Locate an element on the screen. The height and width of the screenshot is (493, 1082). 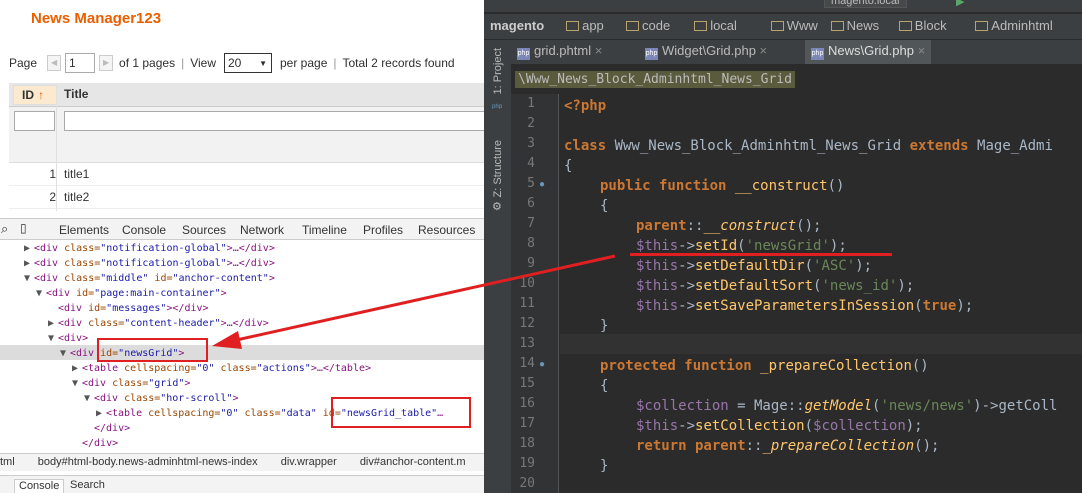
annotation-arrow is located at coordinates (414, 301).